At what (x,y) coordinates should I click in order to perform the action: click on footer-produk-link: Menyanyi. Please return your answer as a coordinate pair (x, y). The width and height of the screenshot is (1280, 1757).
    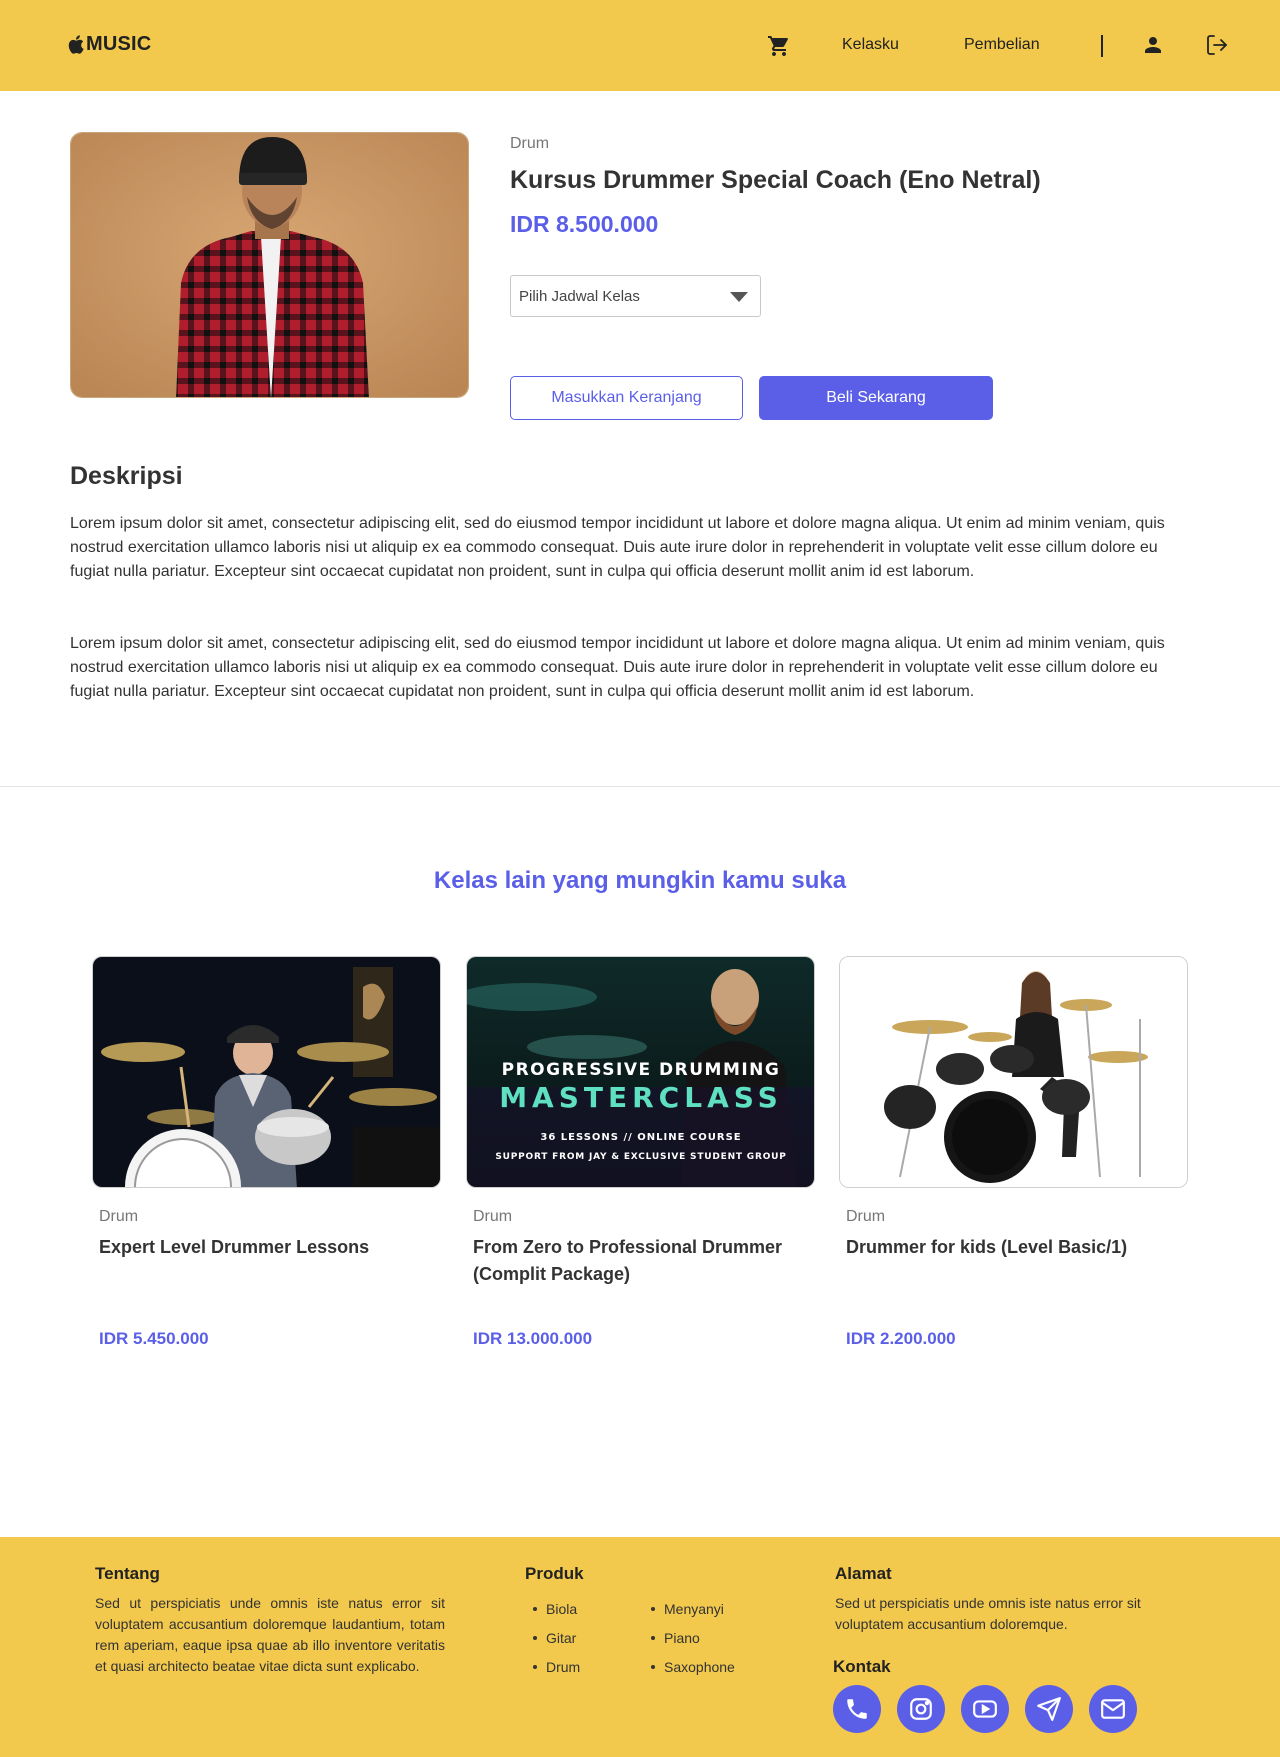
    Looking at the image, I should click on (689, 1614).